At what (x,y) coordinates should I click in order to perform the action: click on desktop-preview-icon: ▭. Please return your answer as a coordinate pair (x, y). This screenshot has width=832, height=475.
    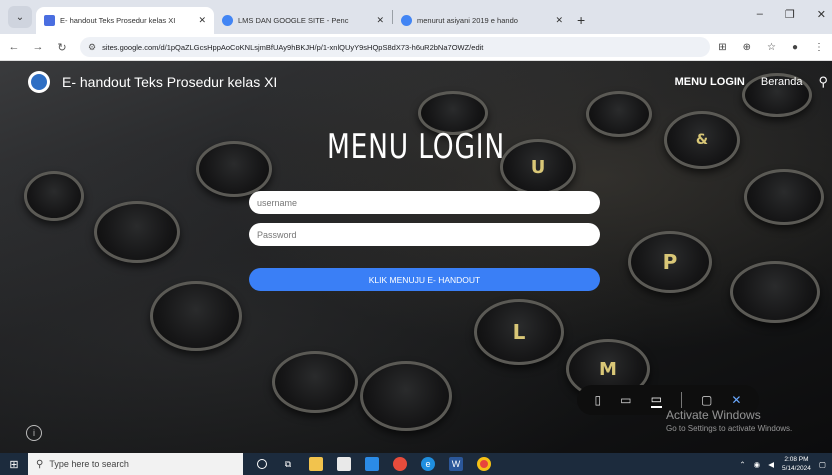
    Looking at the image, I should click on (656, 400).